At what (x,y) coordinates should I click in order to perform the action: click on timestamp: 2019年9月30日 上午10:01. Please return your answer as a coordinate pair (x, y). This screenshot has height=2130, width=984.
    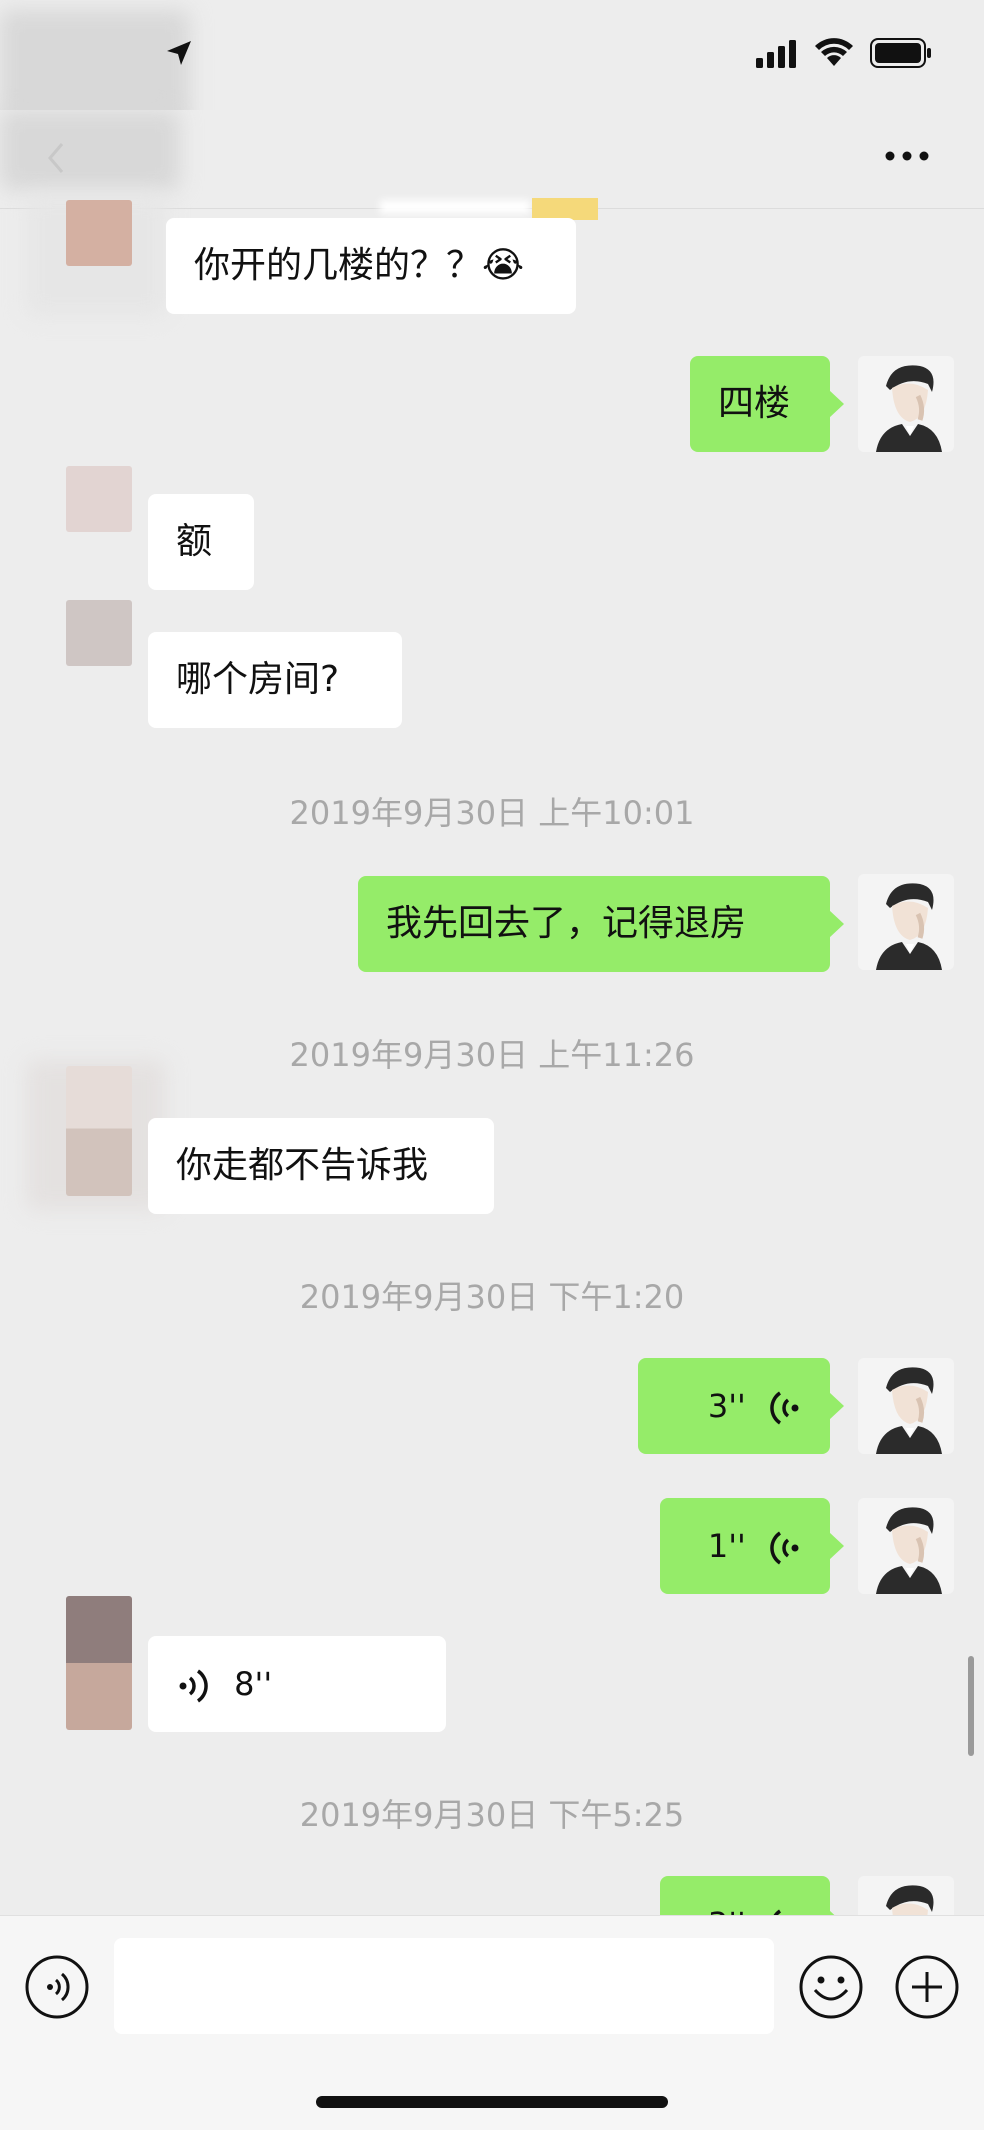
    Looking at the image, I should click on (492, 813).